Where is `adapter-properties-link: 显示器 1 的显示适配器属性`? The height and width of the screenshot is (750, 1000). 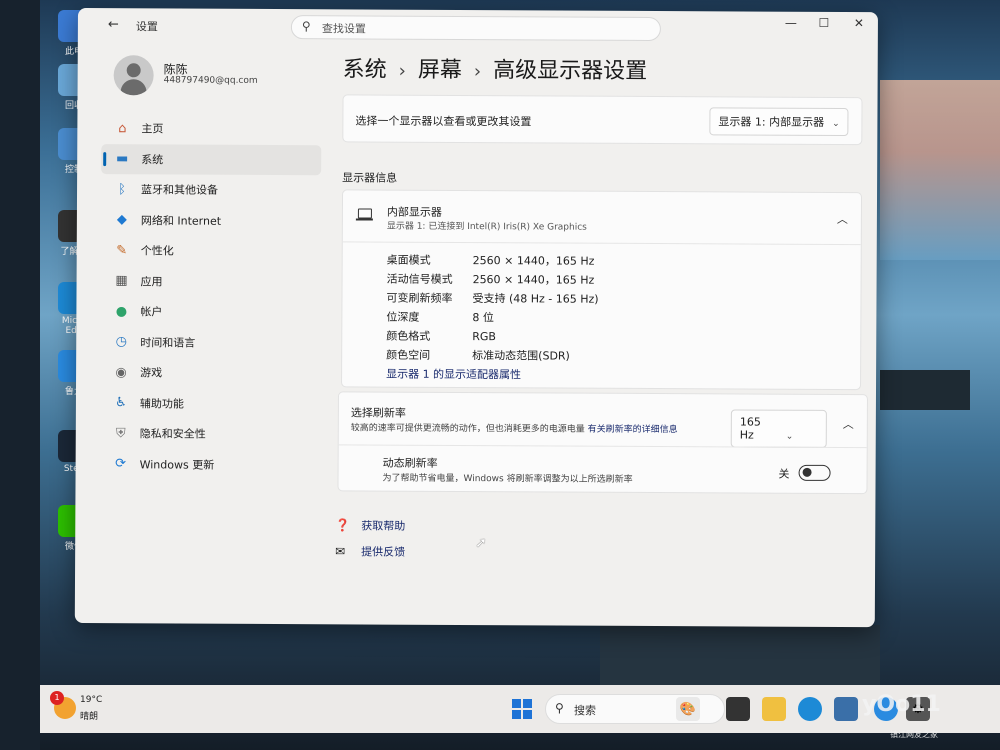 adapter-properties-link: 显示器 1 的显示适配器属性 is located at coordinates (453, 374).